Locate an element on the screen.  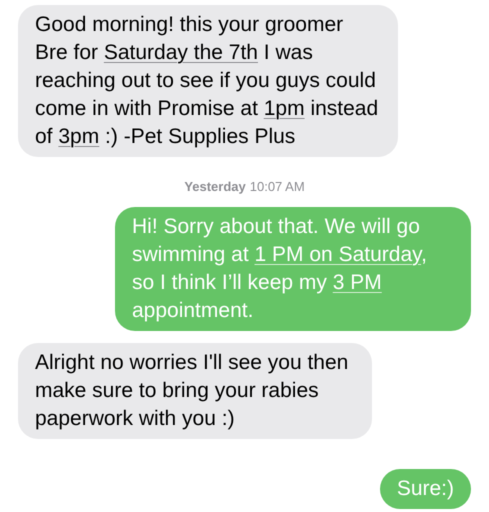
timestamp-day: Yesterday is located at coordinates (215, 186).